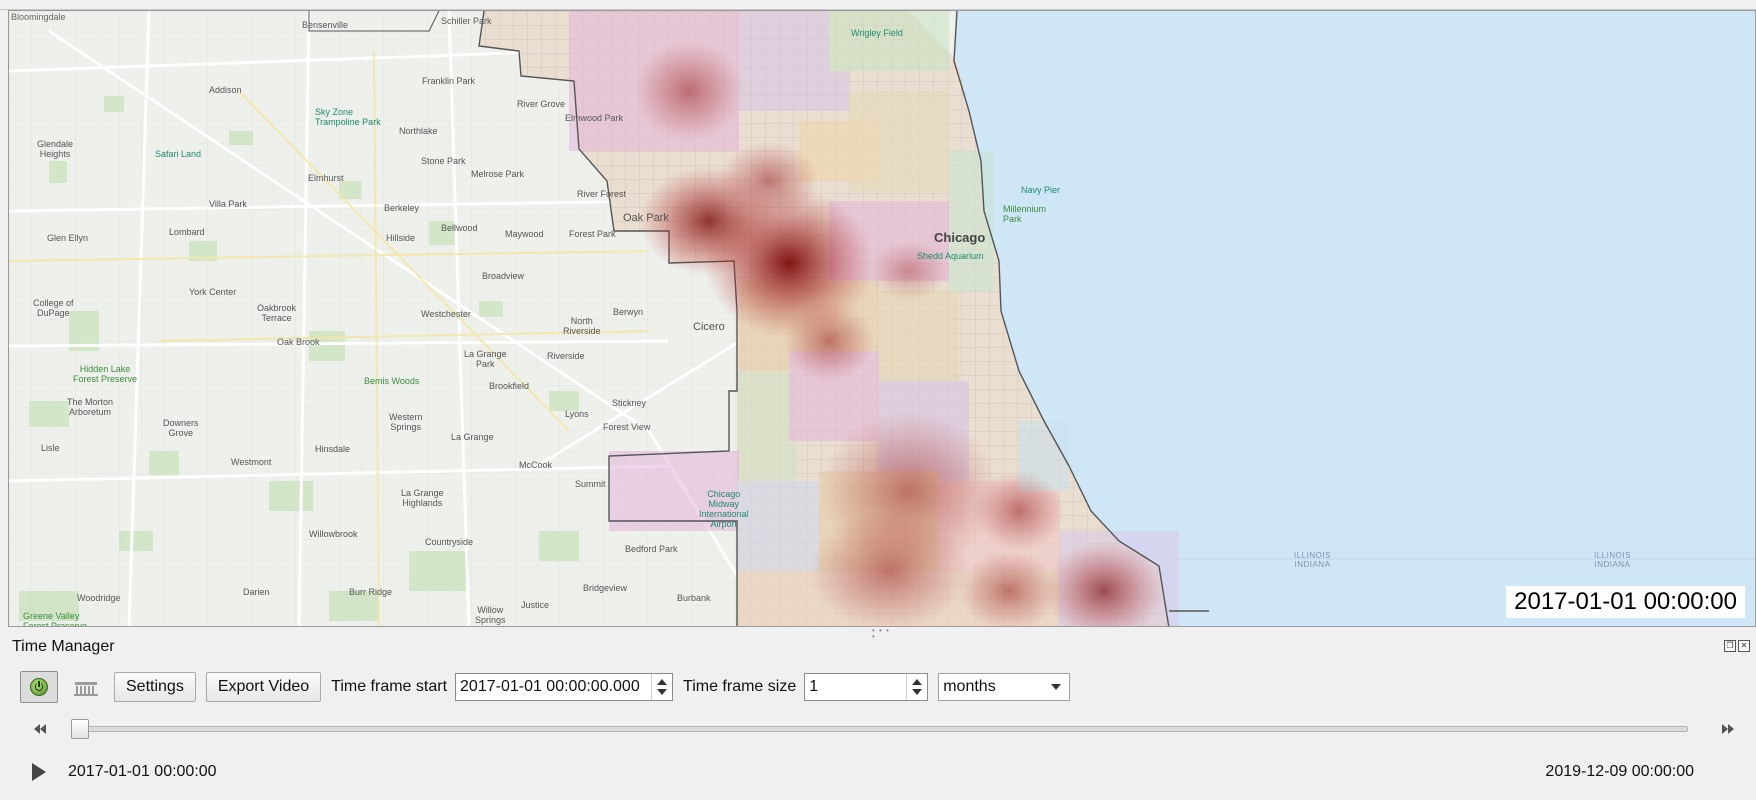  What do you see at coordinates (592, 234) in the screenshot?
I see `map-label-forest-park: Forest Park` at bounding box center [592, 234].